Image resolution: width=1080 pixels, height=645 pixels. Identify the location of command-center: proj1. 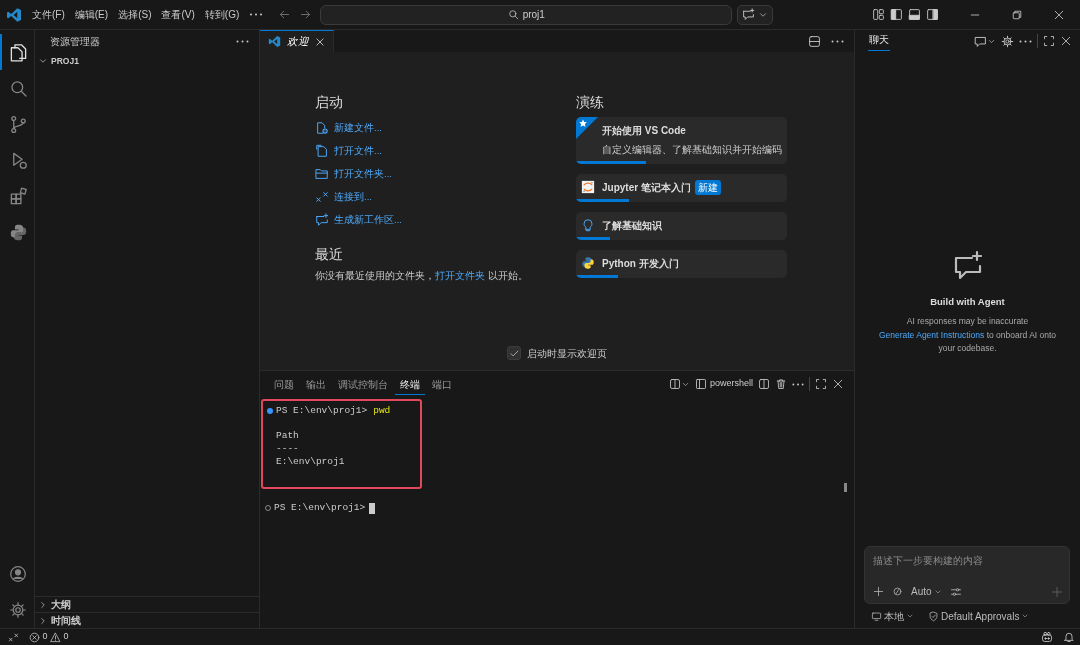
(526, 14).